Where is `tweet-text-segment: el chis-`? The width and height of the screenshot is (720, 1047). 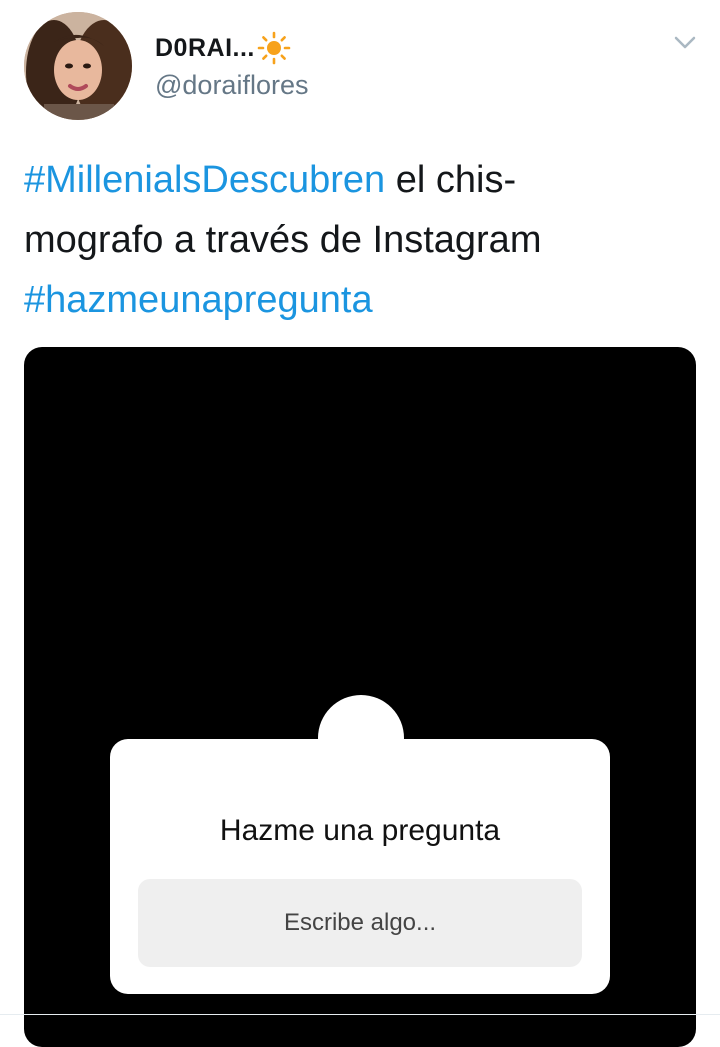 tweet-text-segment: el chis- is located at coordinates (451, 180).